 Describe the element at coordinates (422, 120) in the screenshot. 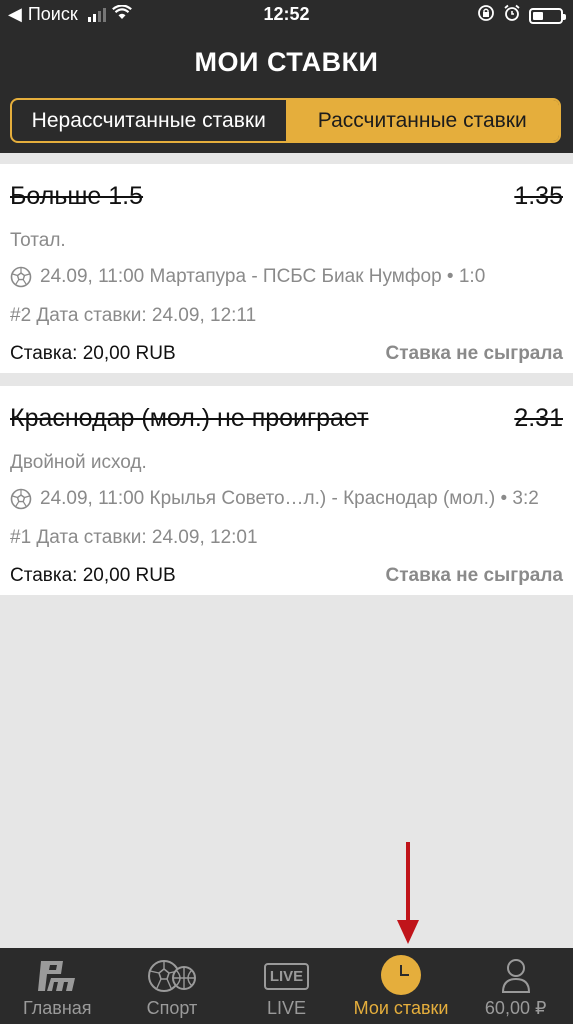

I see `tab-settled-bets: Рассчитанные ставки` at that location.